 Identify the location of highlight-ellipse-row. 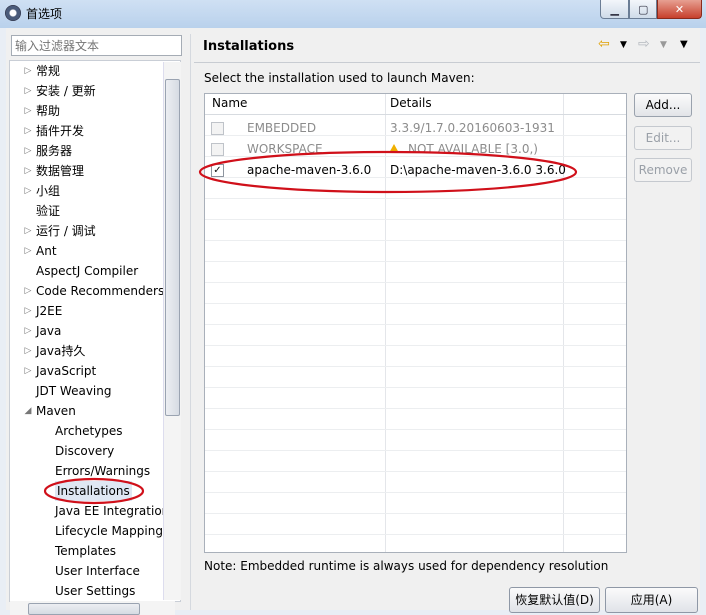
(388, 172).